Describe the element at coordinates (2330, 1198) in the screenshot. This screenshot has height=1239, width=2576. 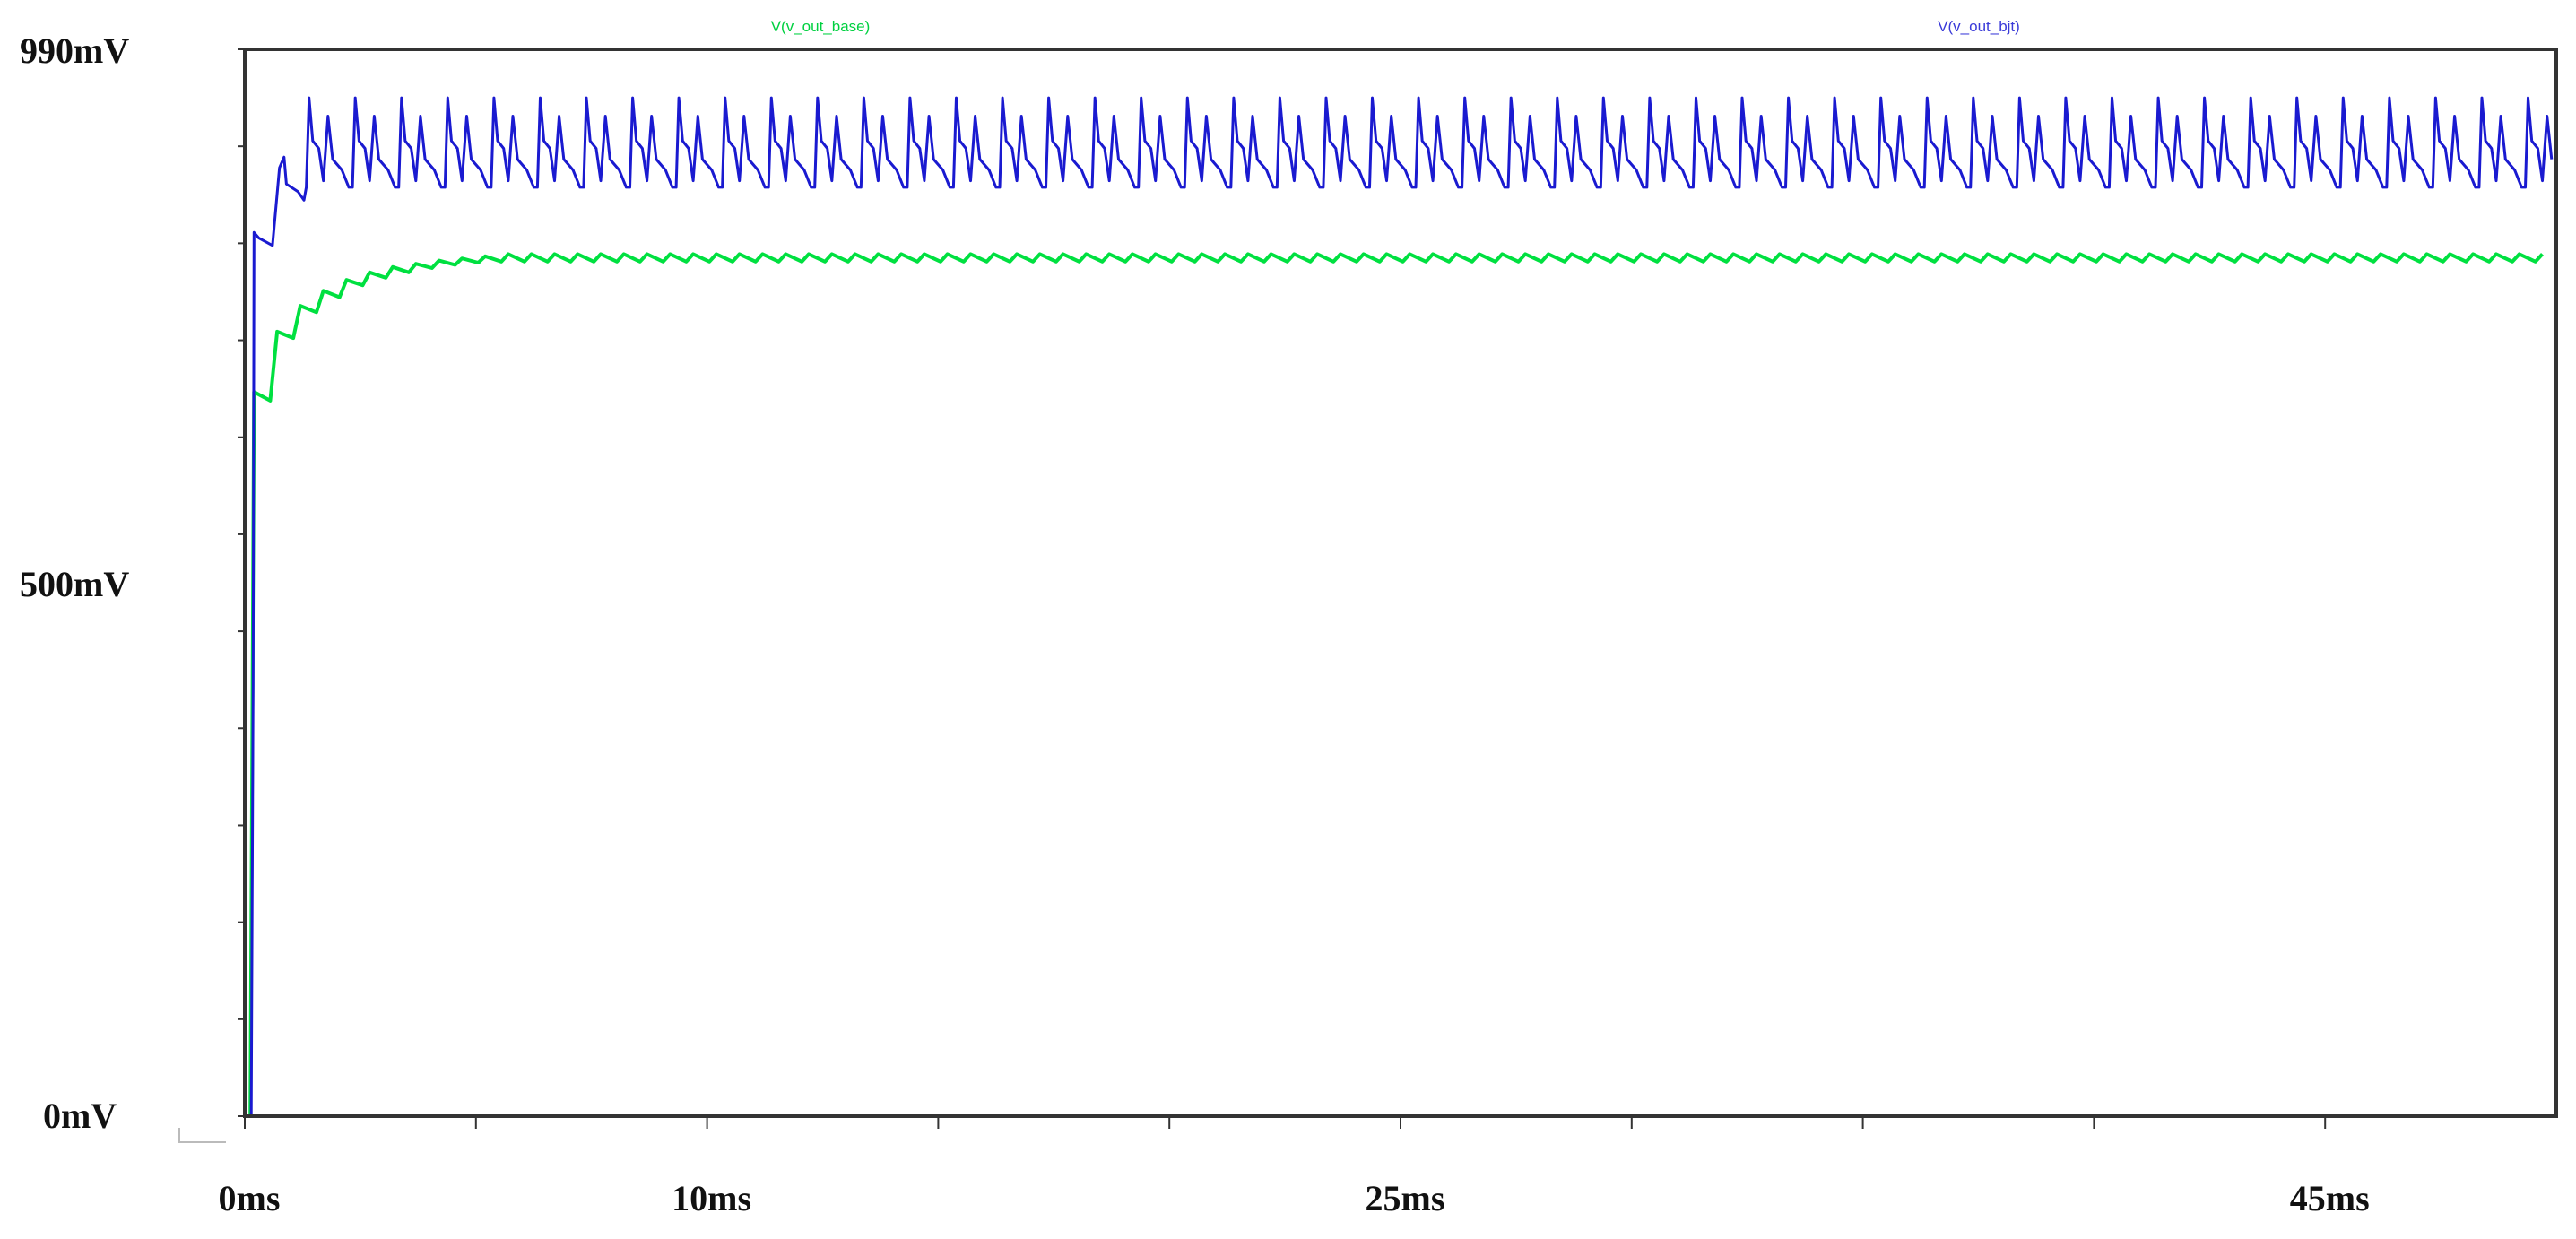
I see `x-tick-label-45: 45ms` at that location.